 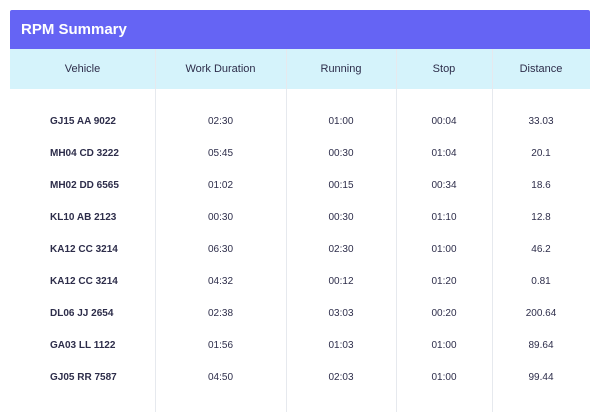 I want to click on cell-vehicle: GA03 LL 1122, so click(x=83, y=345).